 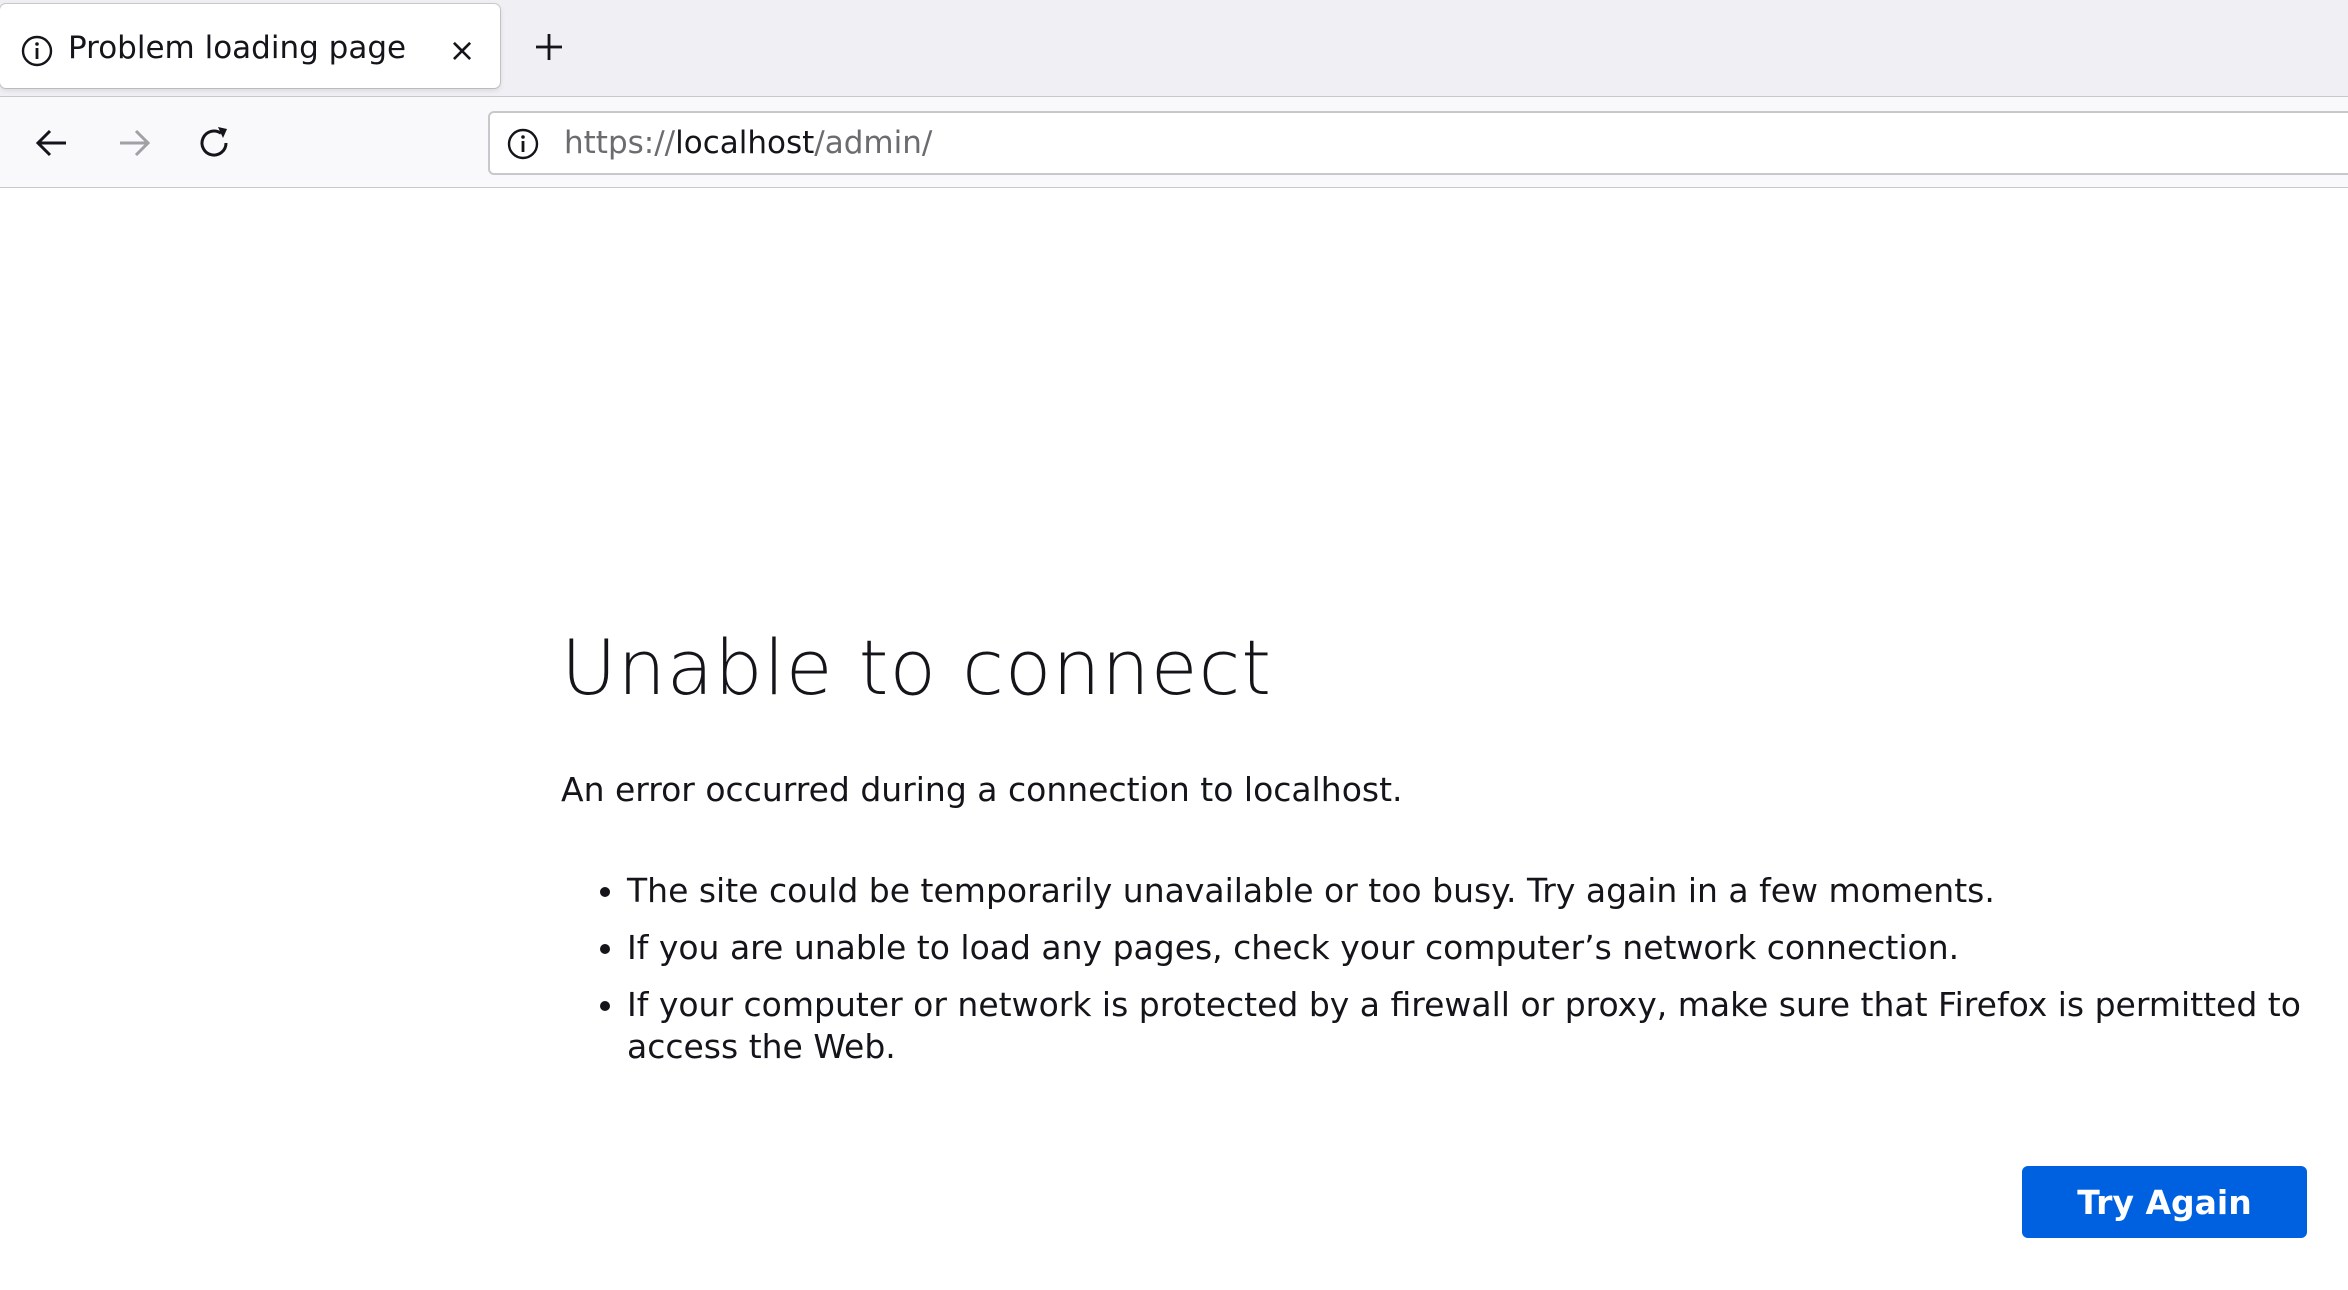 I want to click on new-tab-button, so click(x=549, y=47).